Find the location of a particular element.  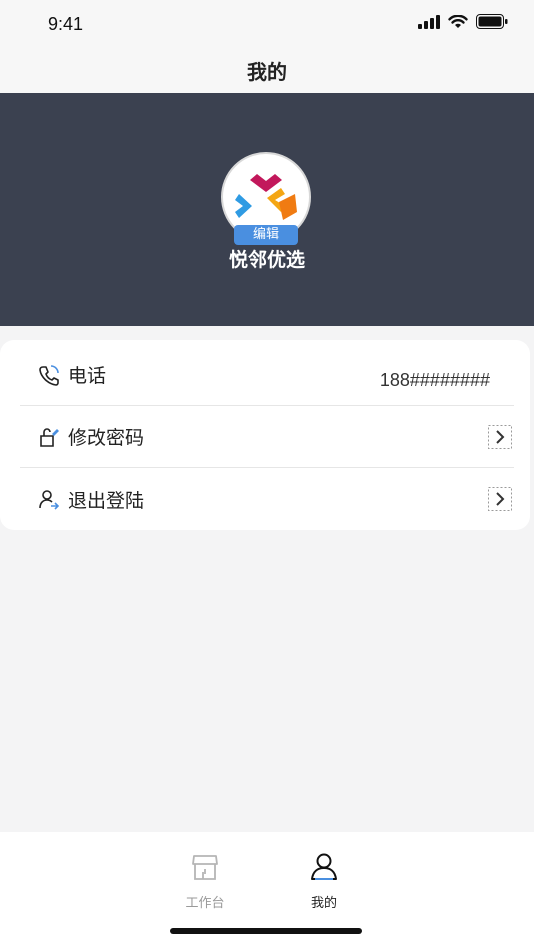

change-password-label: 修改密码 is located at coordinates (106, 438).